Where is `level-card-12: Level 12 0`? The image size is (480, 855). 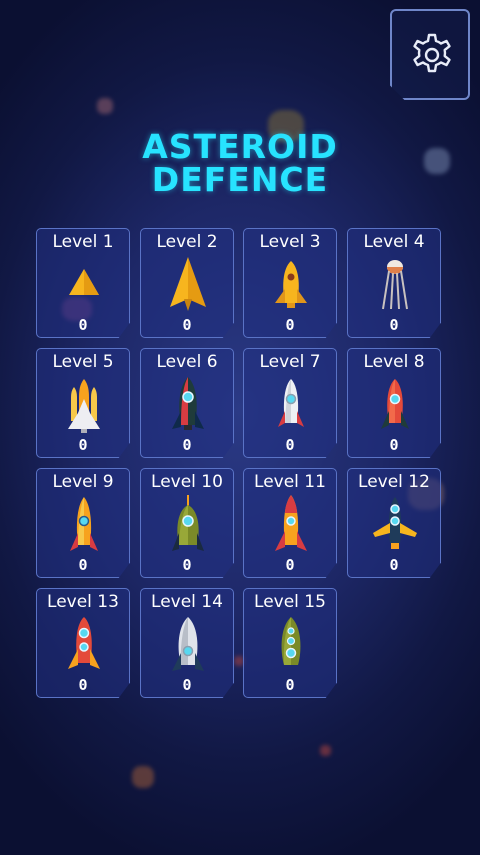 level-card-12: Level 12 0 is located at coordinates (394, 523).